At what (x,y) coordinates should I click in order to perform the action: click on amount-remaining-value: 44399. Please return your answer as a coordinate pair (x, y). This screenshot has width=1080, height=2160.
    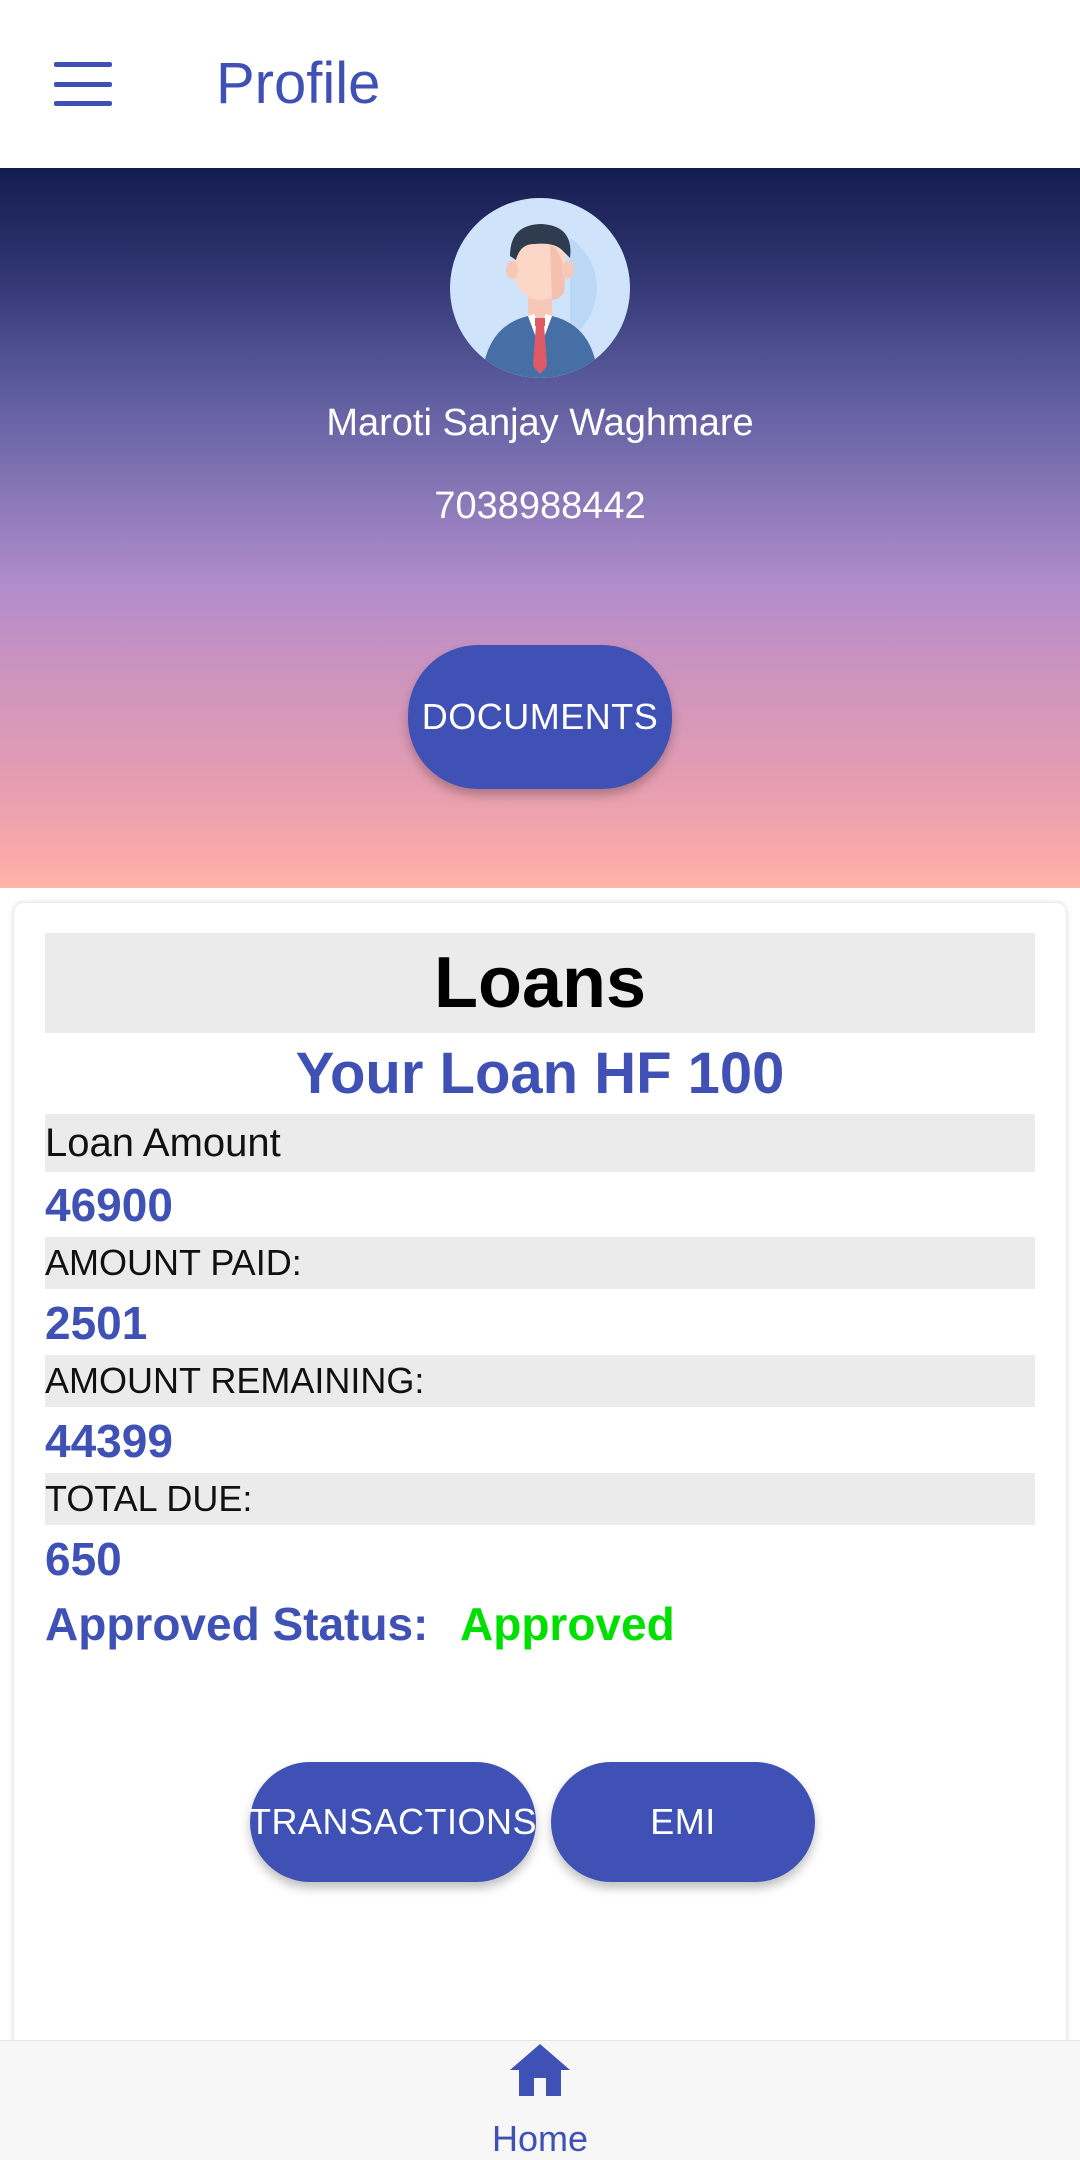
    Looking at the image, I should click on (109, 1441).